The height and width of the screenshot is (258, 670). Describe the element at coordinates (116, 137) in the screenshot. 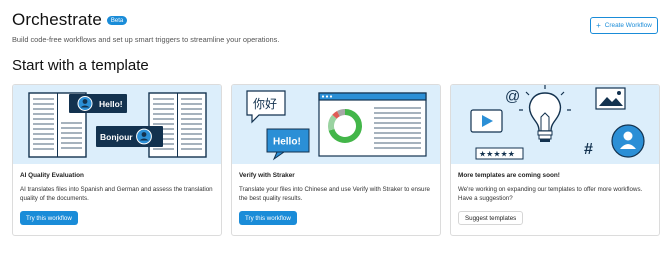

I see `bubble-bonjour: Bonjour` at that location.